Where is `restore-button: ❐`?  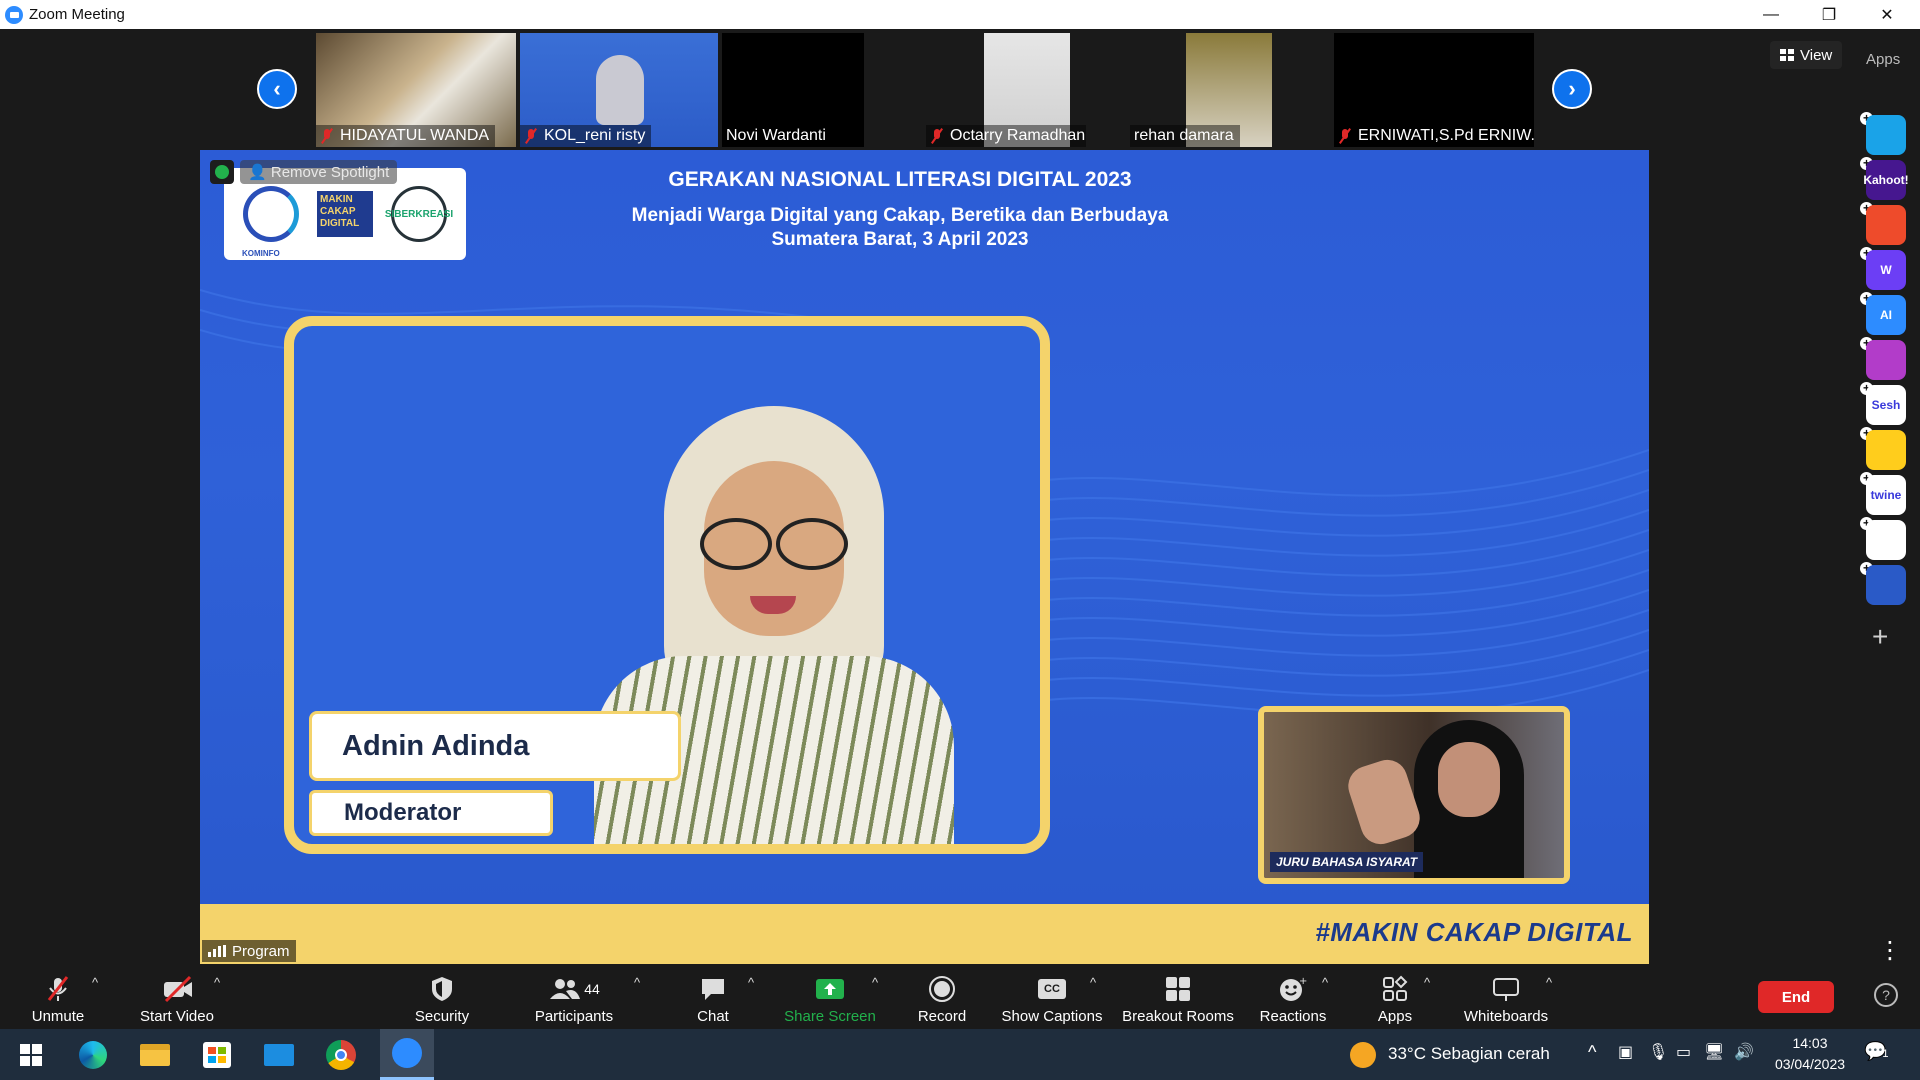 restore-button: ❐ is located at coordinates (1829, 14).